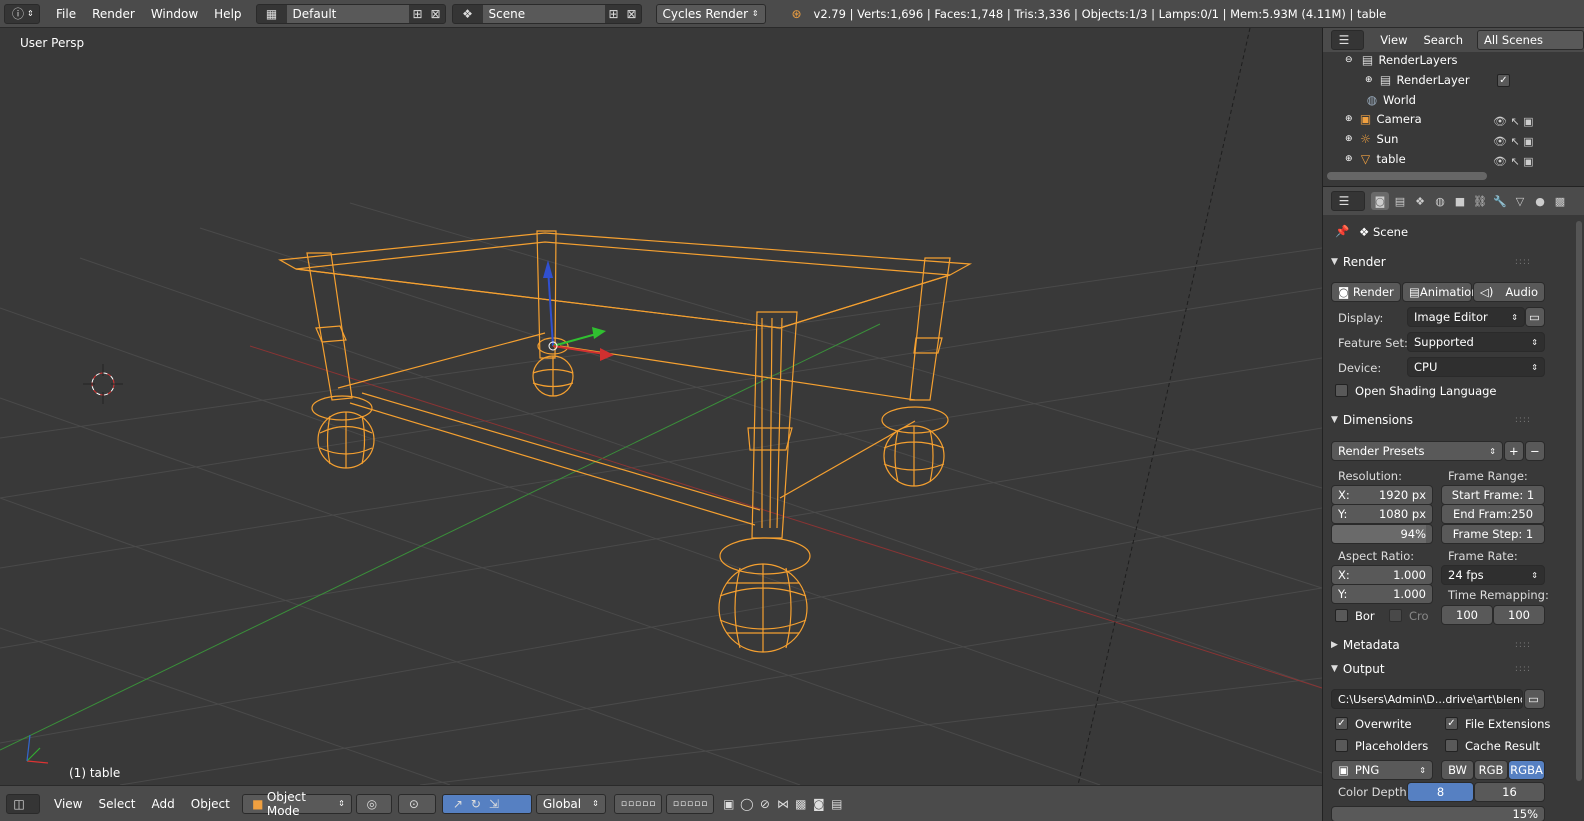 The image size is (1584, 821). Describe the element at coordinates (1382, 514) in the screenshot. I see `resolution-y-field: Y: 1080 px` at that location.